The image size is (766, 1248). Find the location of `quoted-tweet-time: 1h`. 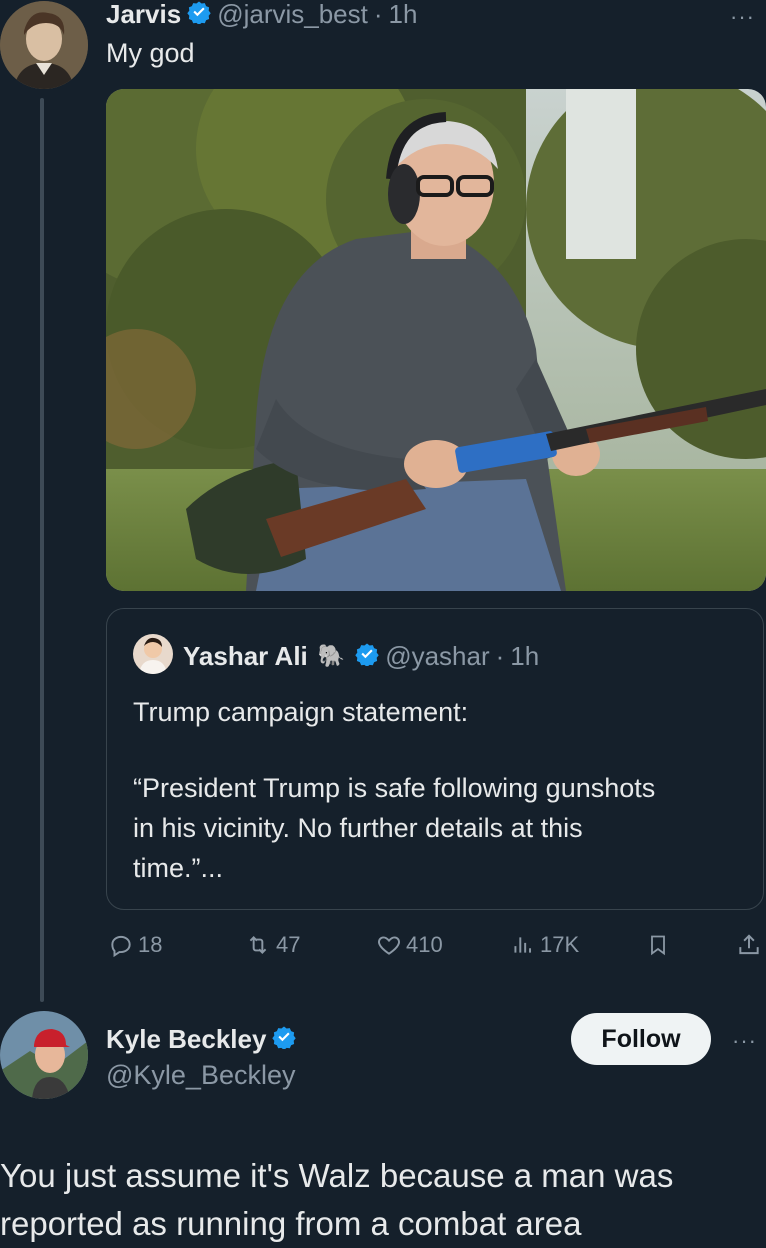

quoted-tweet-time: 1h is located at coordinates (524, 656).